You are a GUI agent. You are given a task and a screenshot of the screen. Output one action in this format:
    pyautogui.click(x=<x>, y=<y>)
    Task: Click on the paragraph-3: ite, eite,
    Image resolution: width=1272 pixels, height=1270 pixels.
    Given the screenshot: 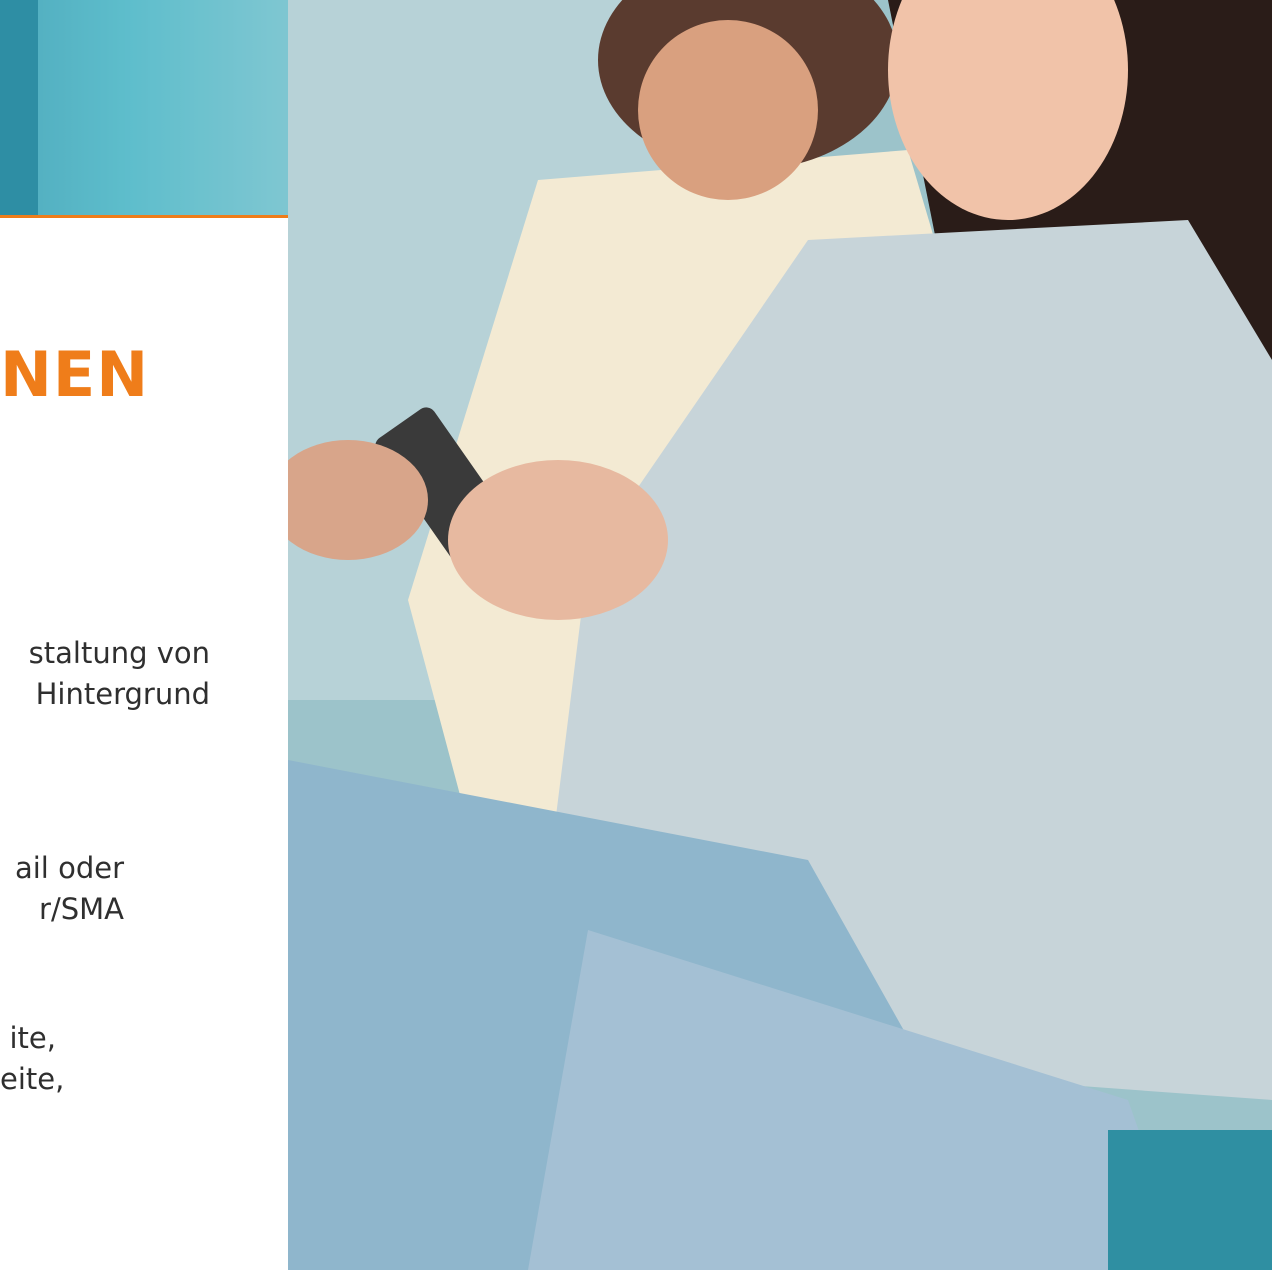 What is the action you would take?
    pyautogui.click(x=144, y=1059)
    